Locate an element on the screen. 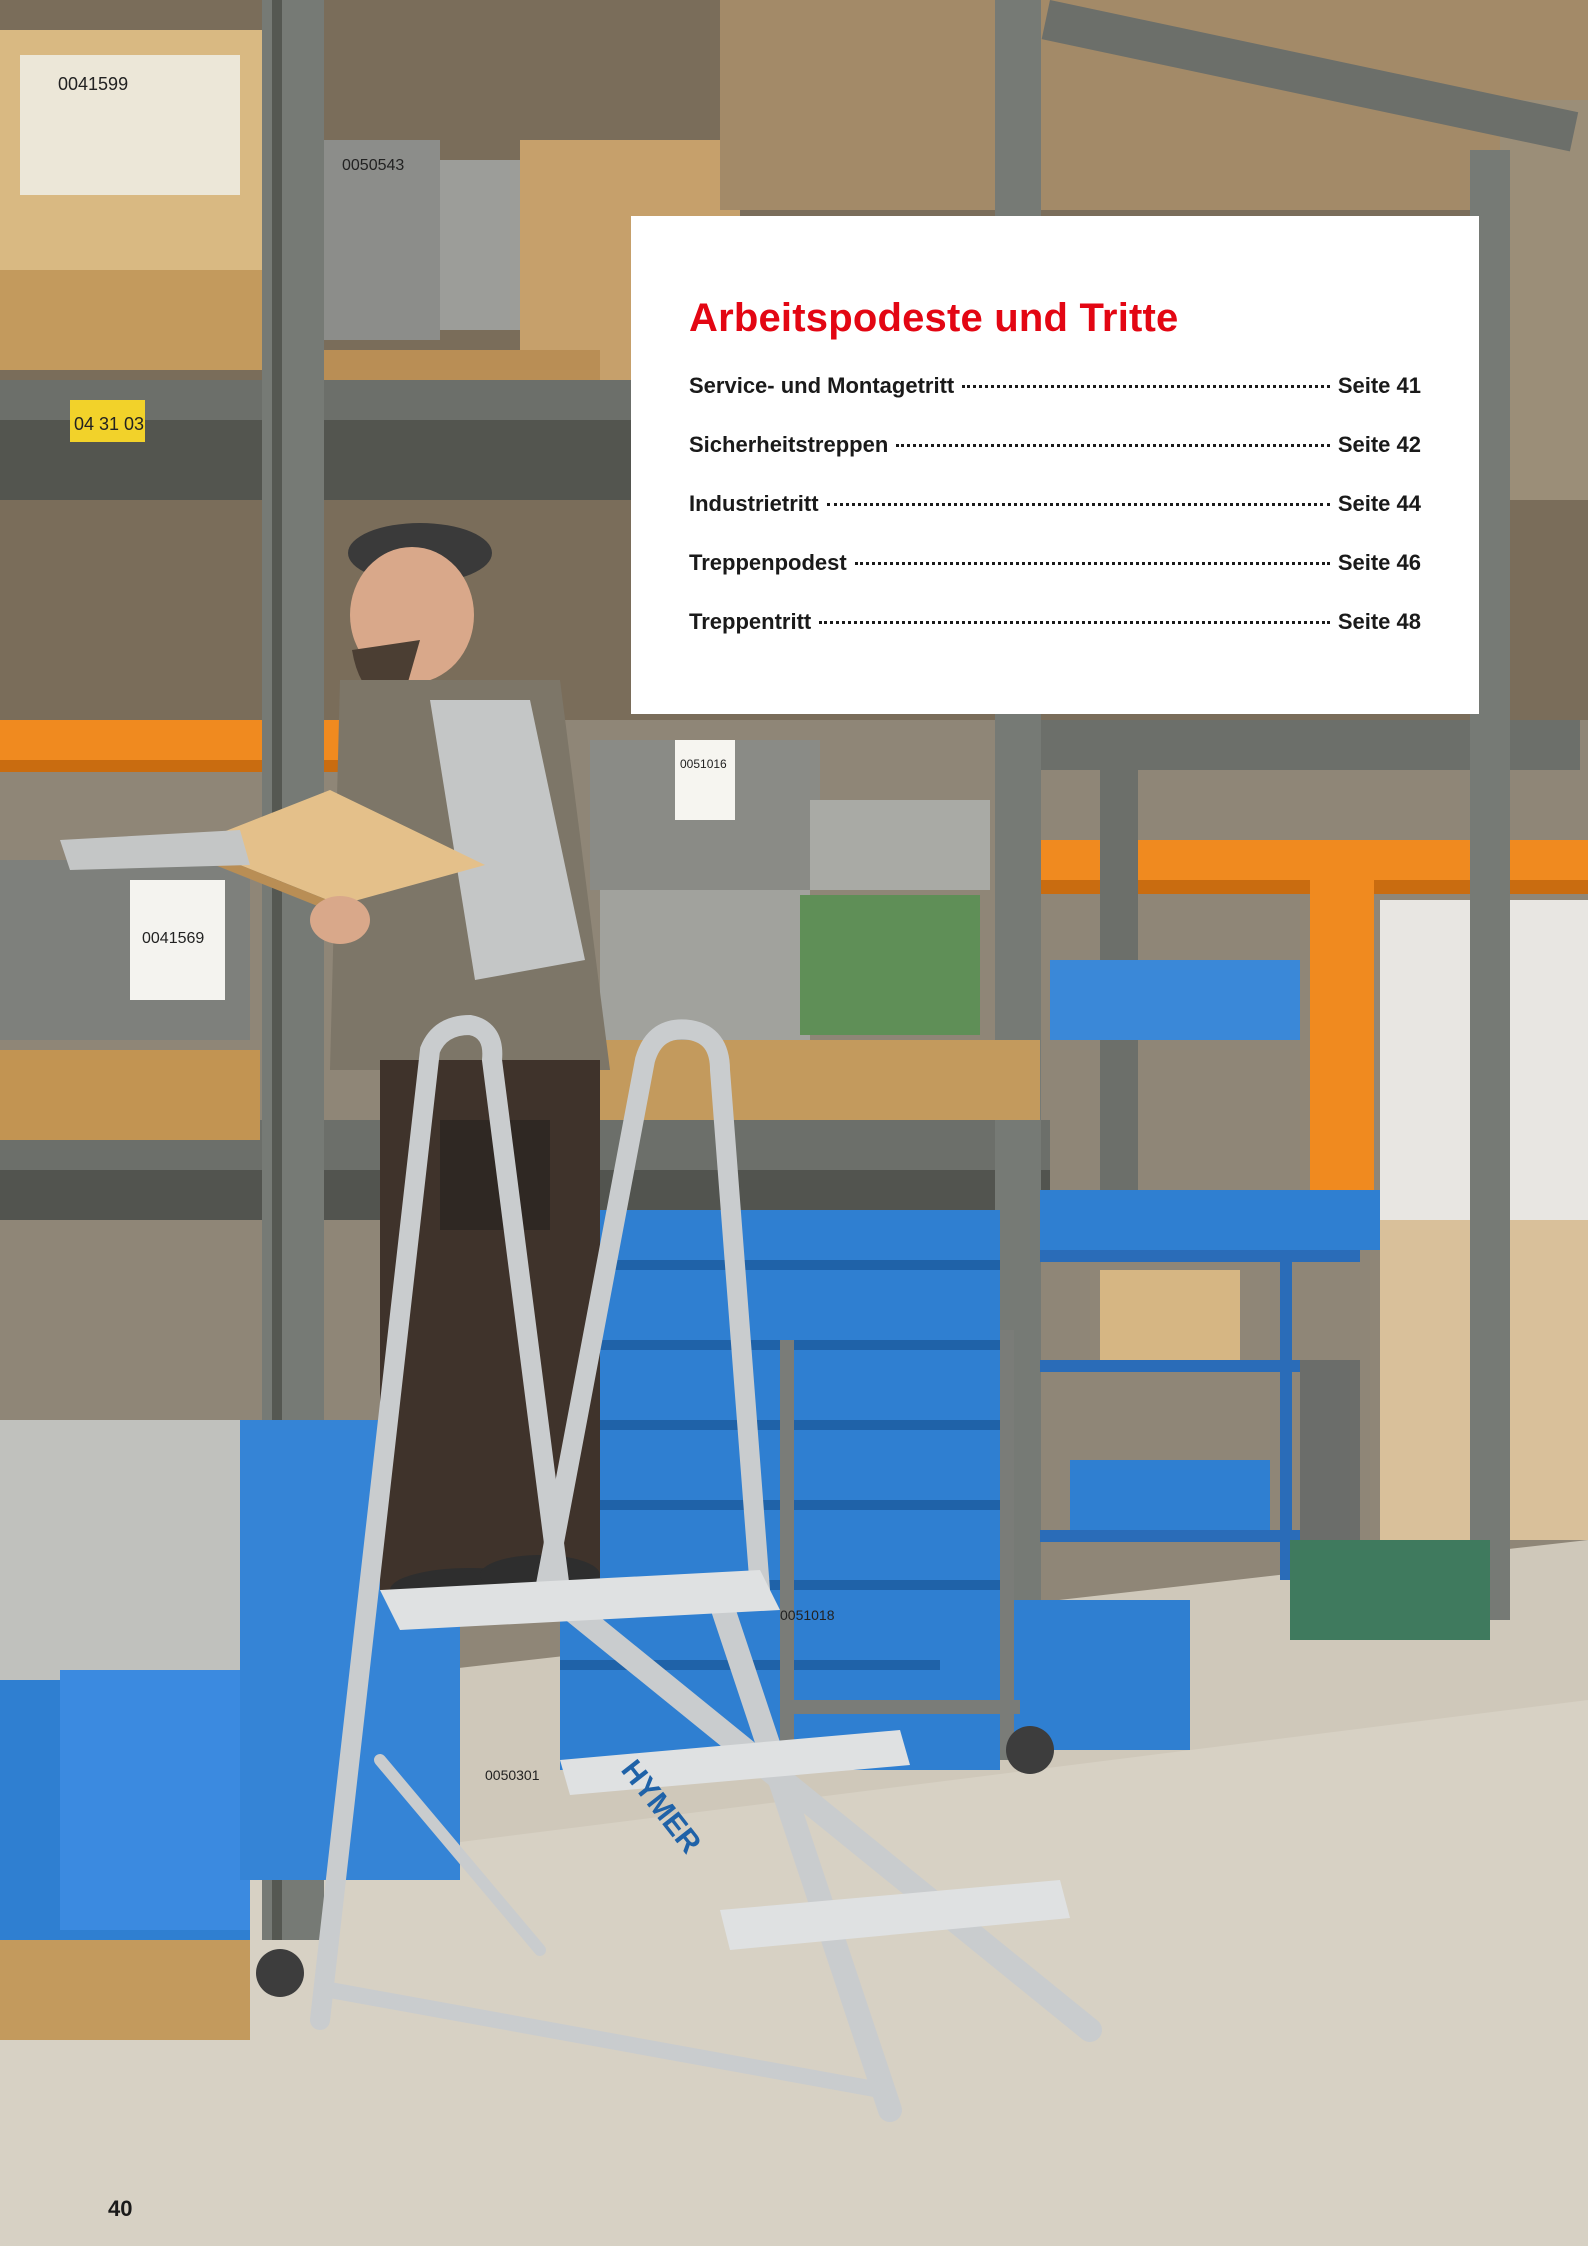 The width and height of the screenshot is (1588, 2246). toc-entry-label: Sicherheitstreppen is located at coordinates (789, 444).